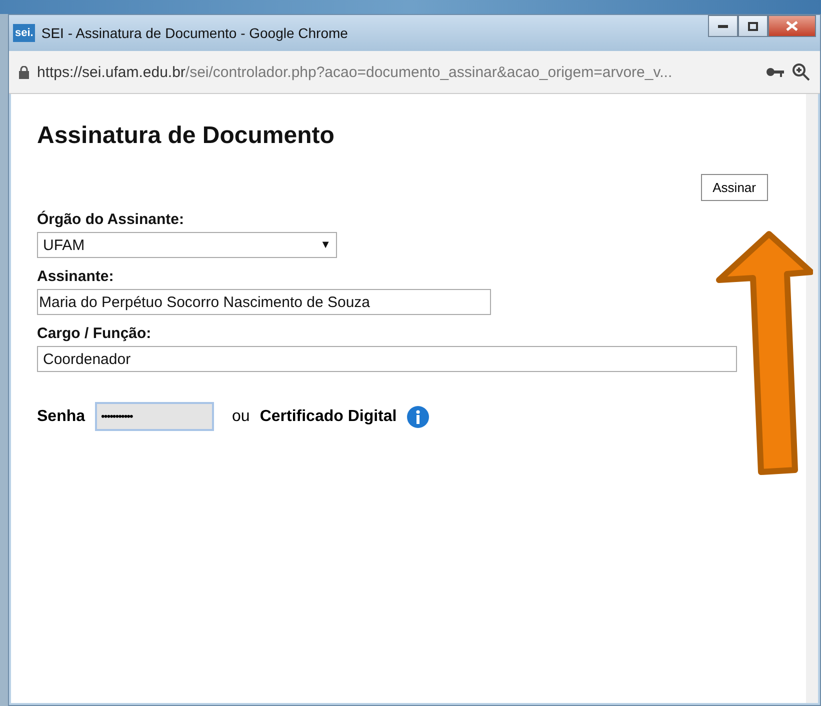 This screenshot has width=821, height=706. What do you see at coordinates (187, 245) in the screenshot?
I see `organ-select: UFAM ▼` at bounding box center [187, 245].